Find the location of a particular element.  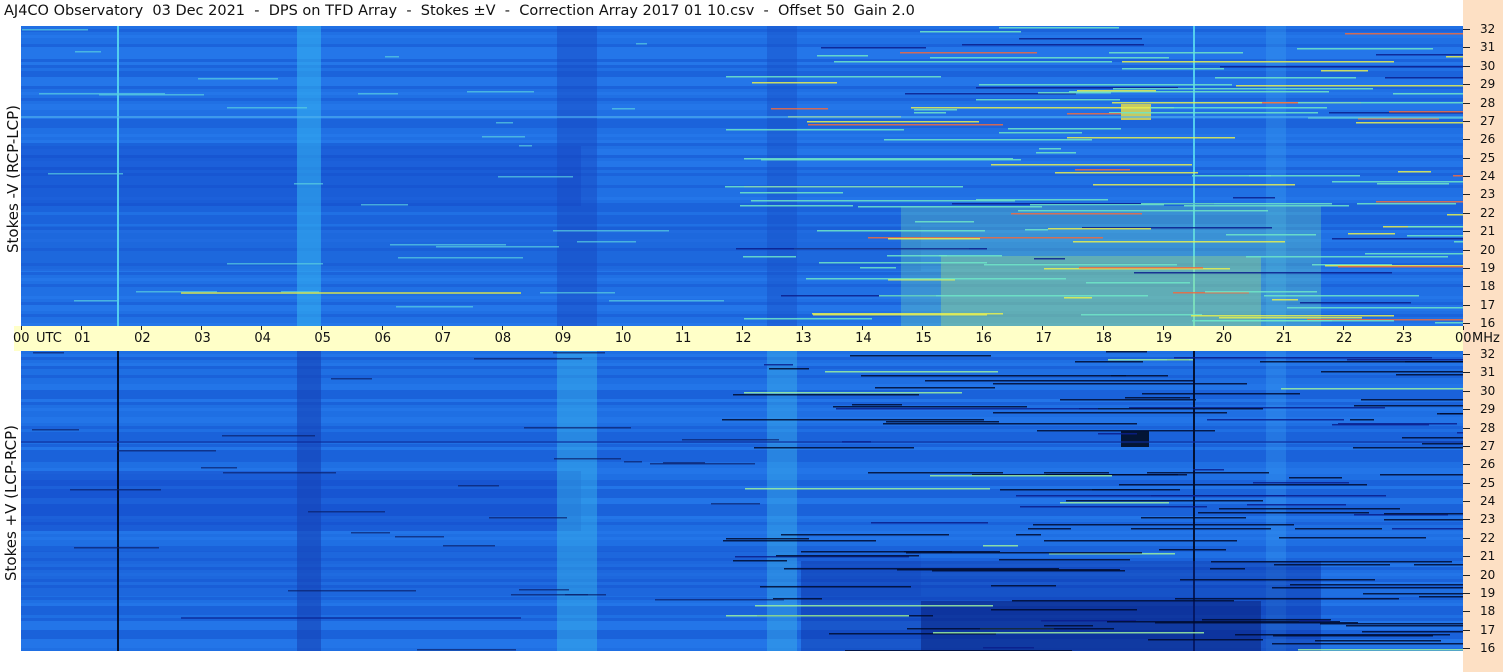

y-tick-label: 30 is located at coordinates (1488, 390).